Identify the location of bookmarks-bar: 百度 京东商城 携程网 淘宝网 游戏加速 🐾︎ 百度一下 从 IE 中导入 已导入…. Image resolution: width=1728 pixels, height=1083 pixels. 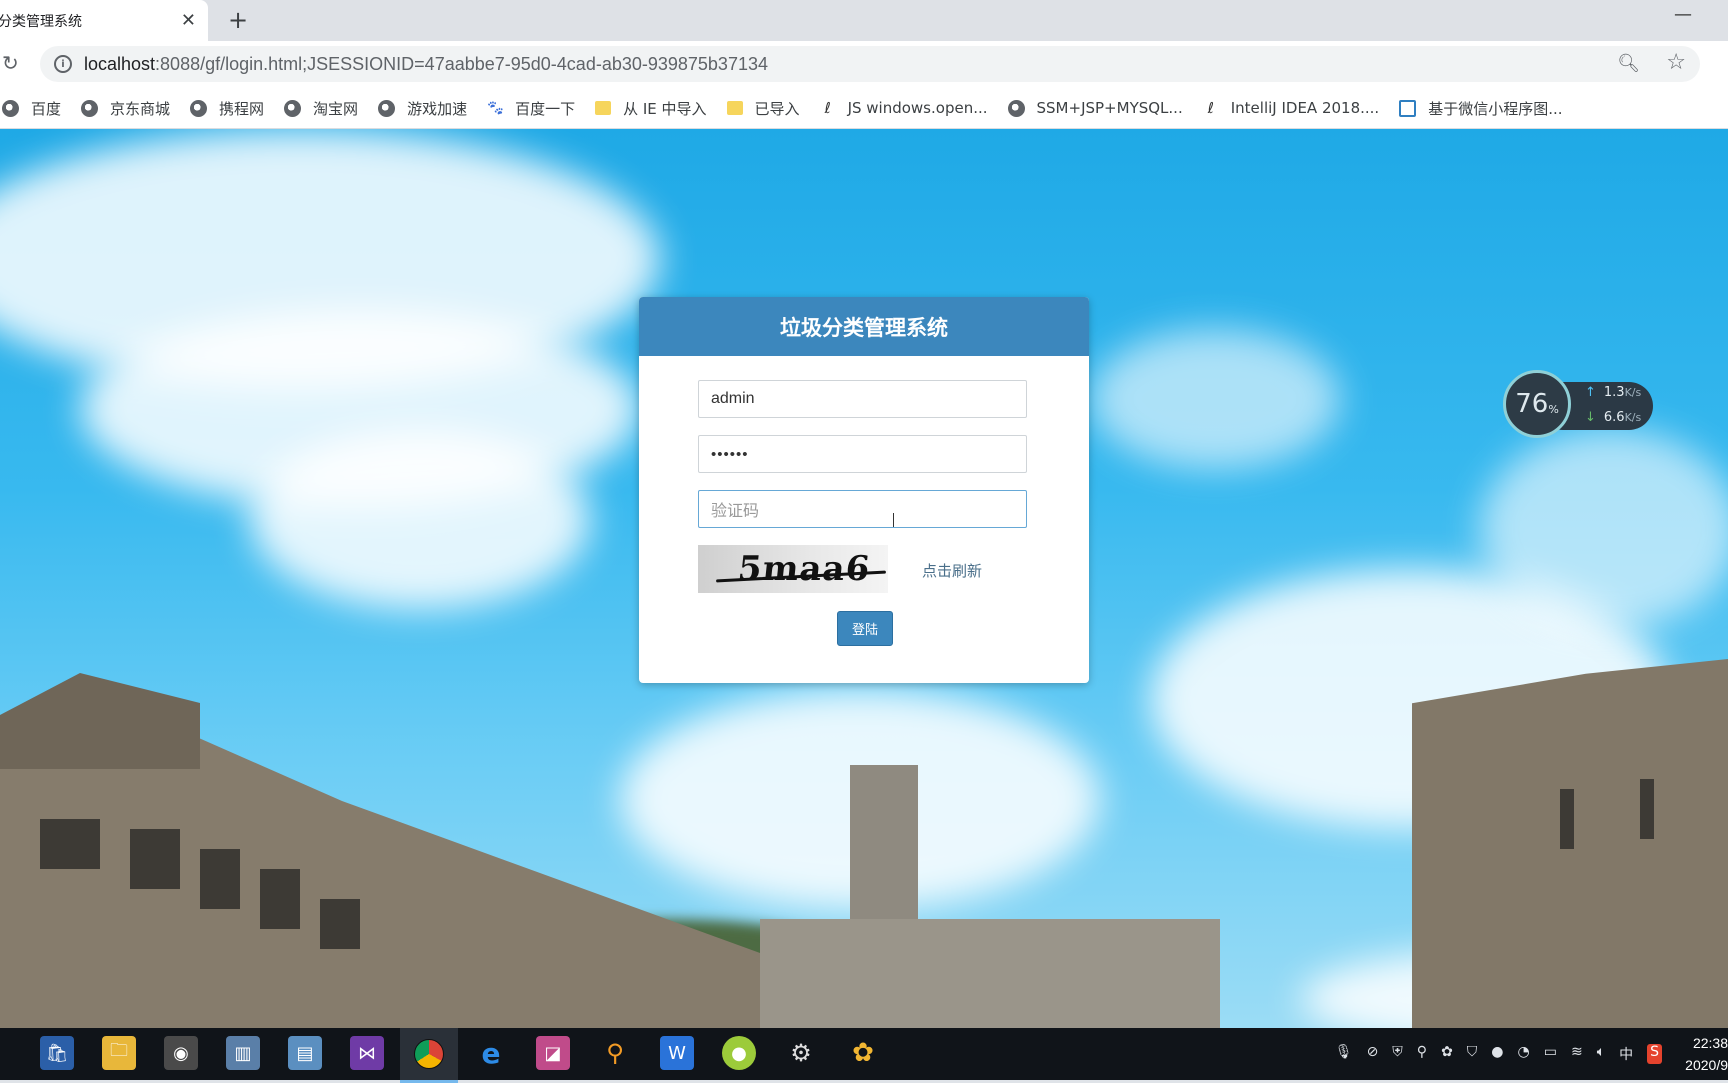
(864, 108).